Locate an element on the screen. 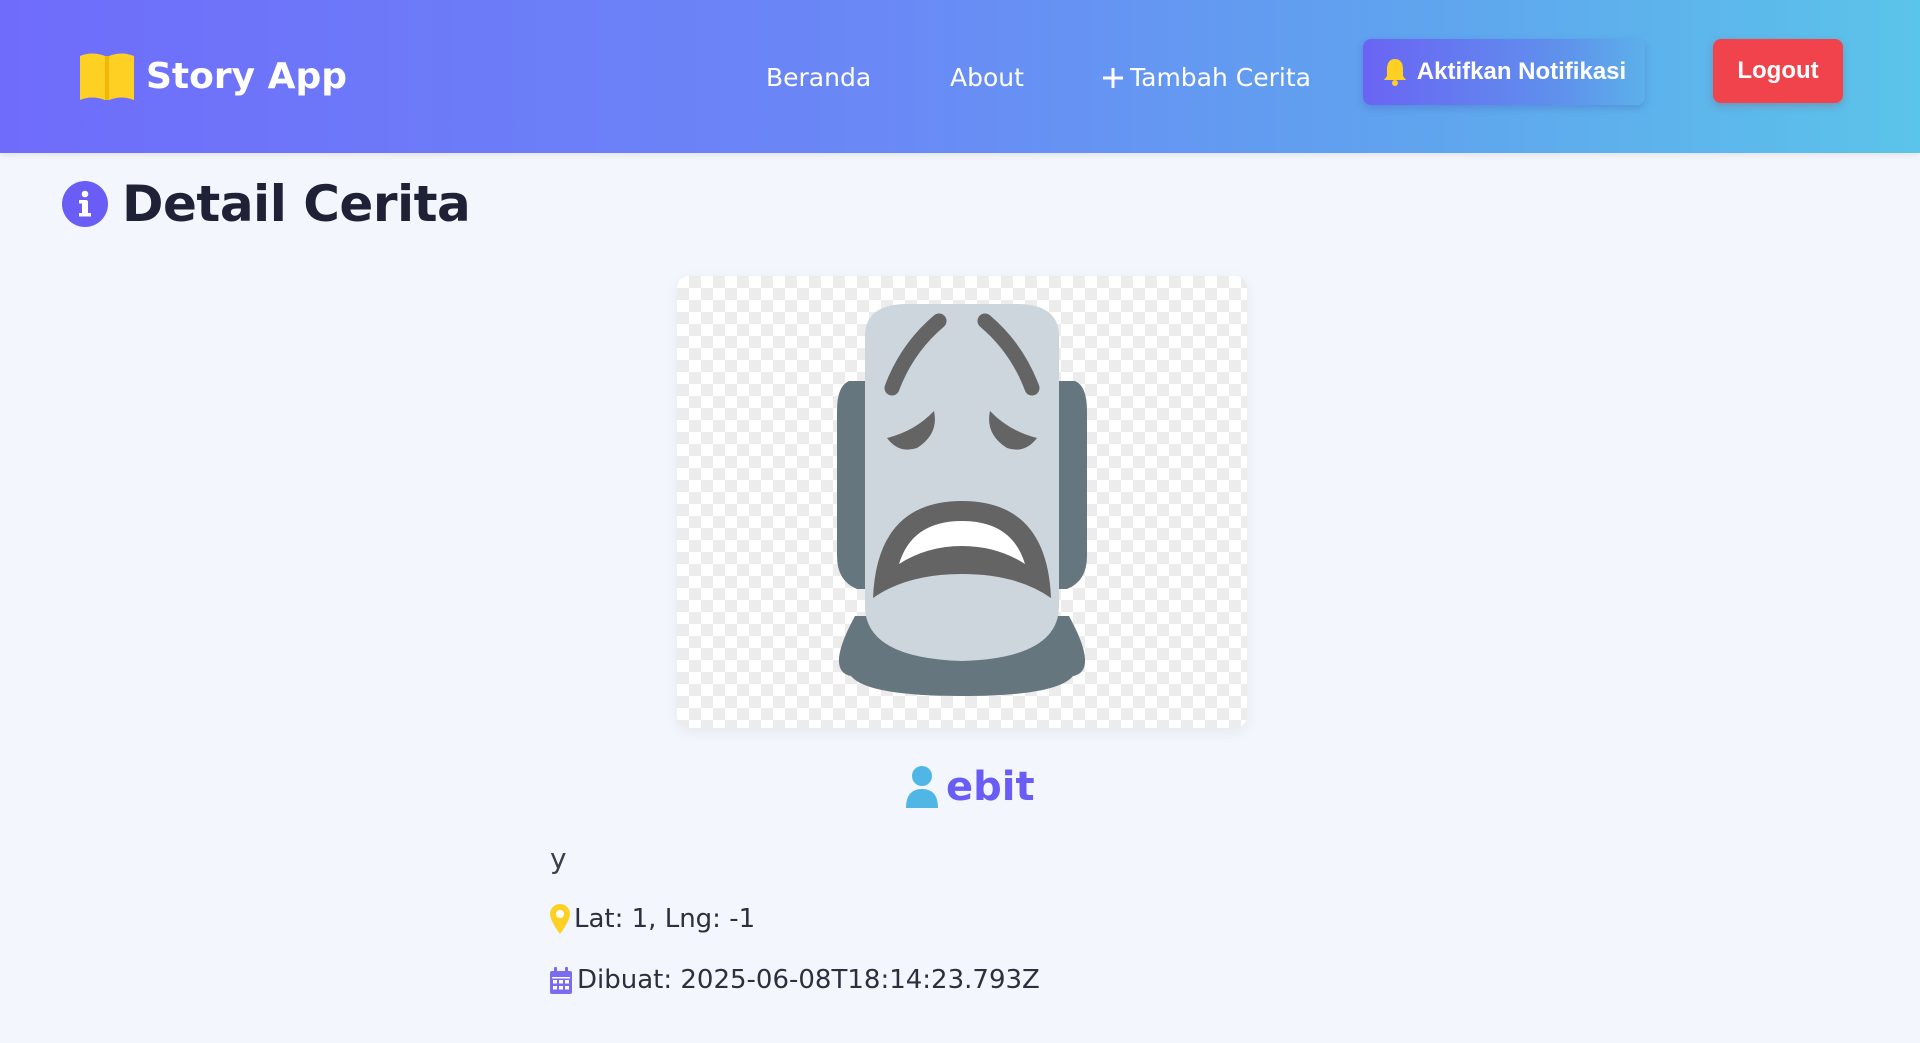 The image size is (1920, 1043). page-header: Detail Cerita is located at coordinates (266, 204).